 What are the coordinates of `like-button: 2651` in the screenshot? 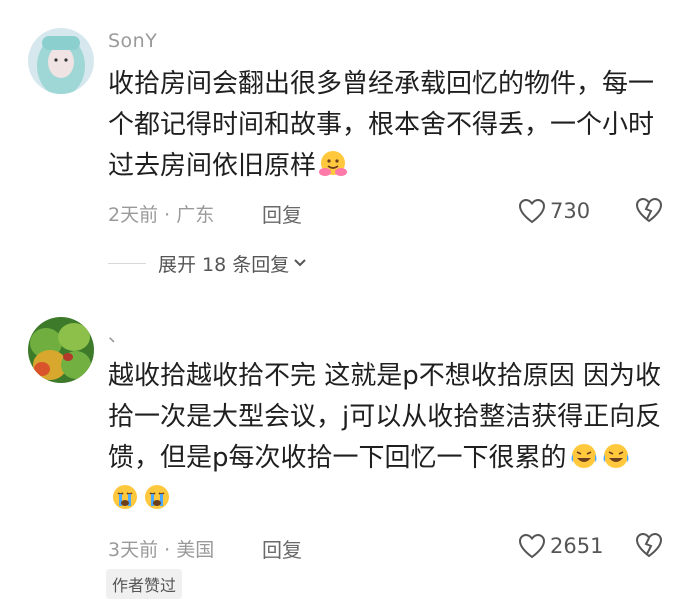 It's located at (560, 546).